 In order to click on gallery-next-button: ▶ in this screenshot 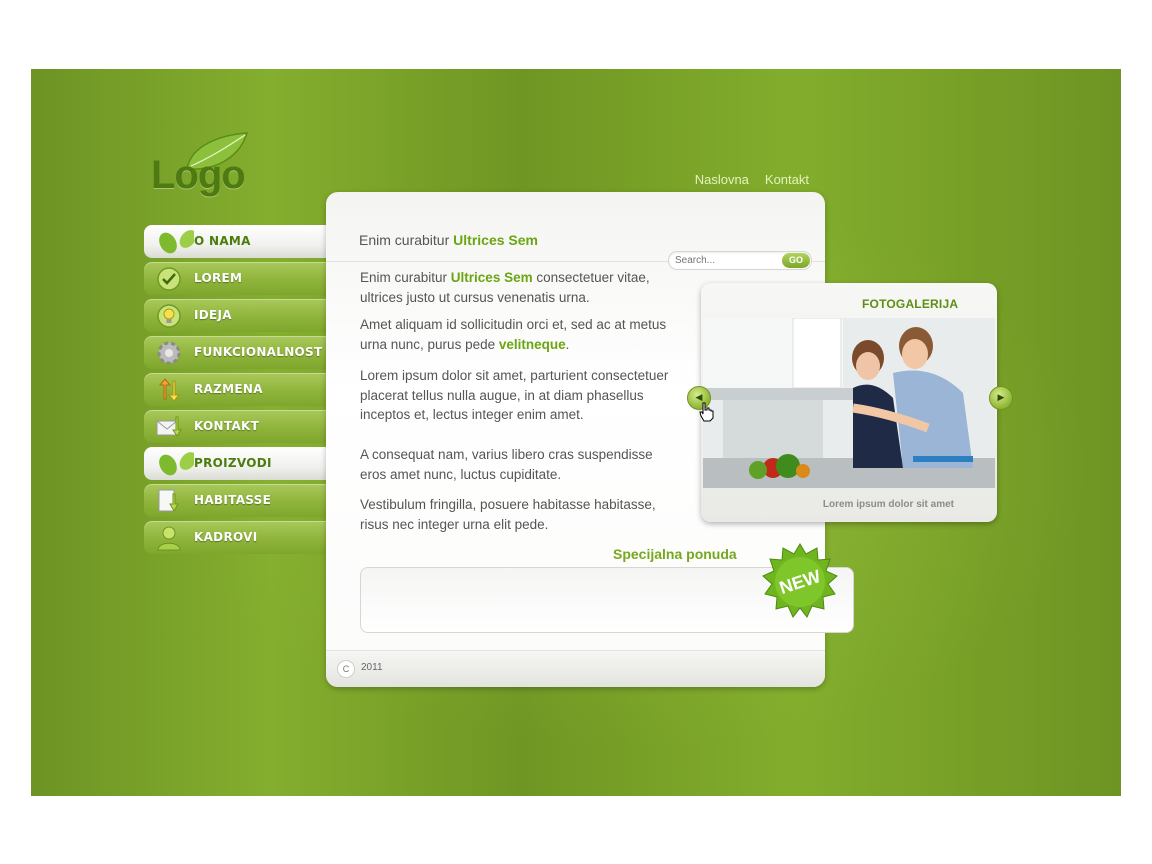, I will do `click(1001, 398)`.